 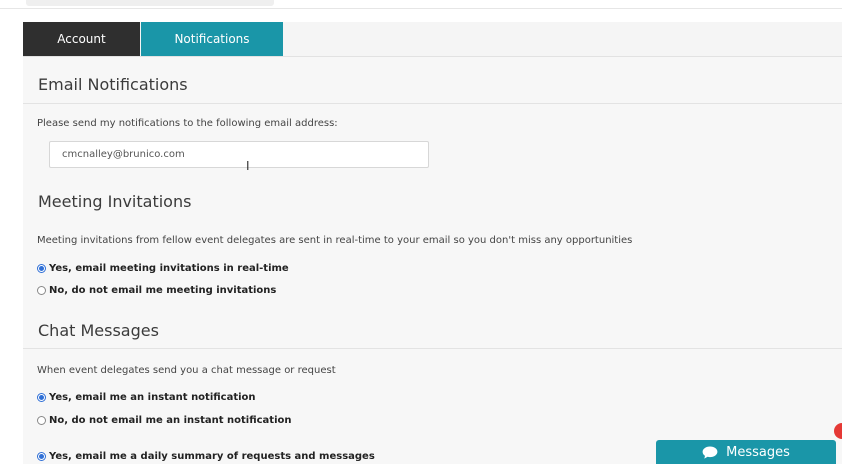 I want to click on tab-notifications: Notifications, so click(x=212, y=39).